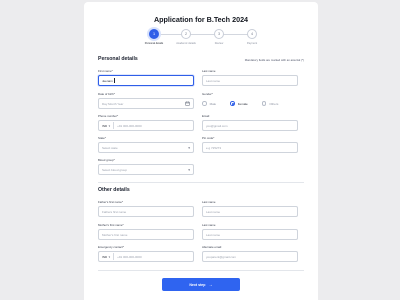 The width and height of the screenshot is (400, 300). What do you see at coordinates (146, 147) in the screenshot?
I see `state-select: Select state ▾` at bounding box center [146, 147].